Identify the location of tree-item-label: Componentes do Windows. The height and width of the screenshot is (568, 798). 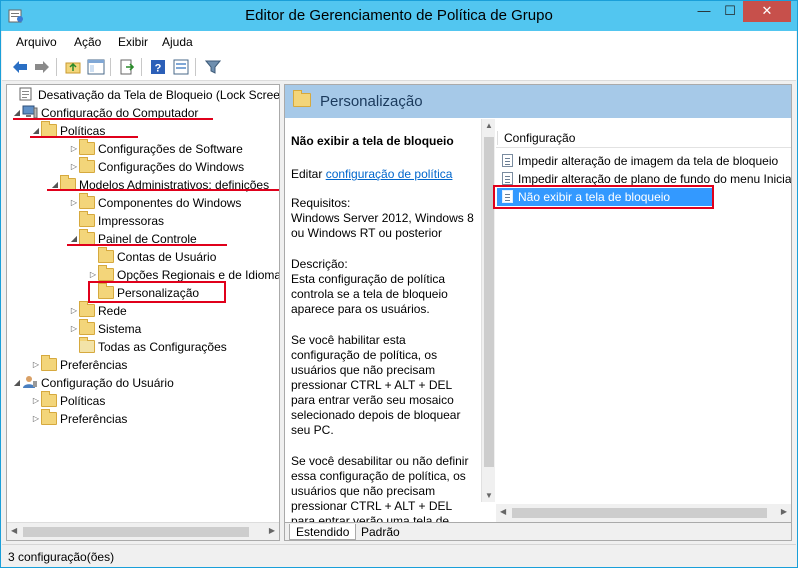
(170, 203).